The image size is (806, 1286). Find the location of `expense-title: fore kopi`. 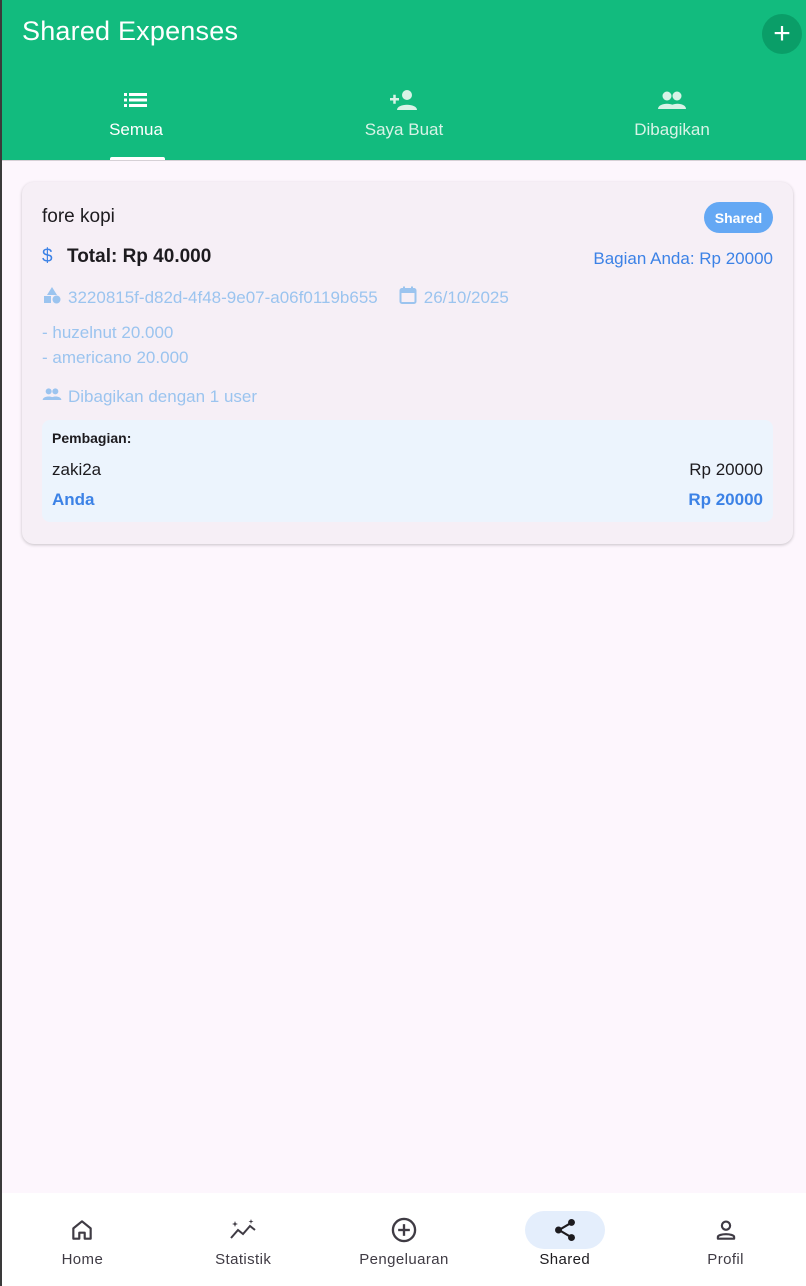

expense-title: fore kopi is located at coordinates (78, 216).